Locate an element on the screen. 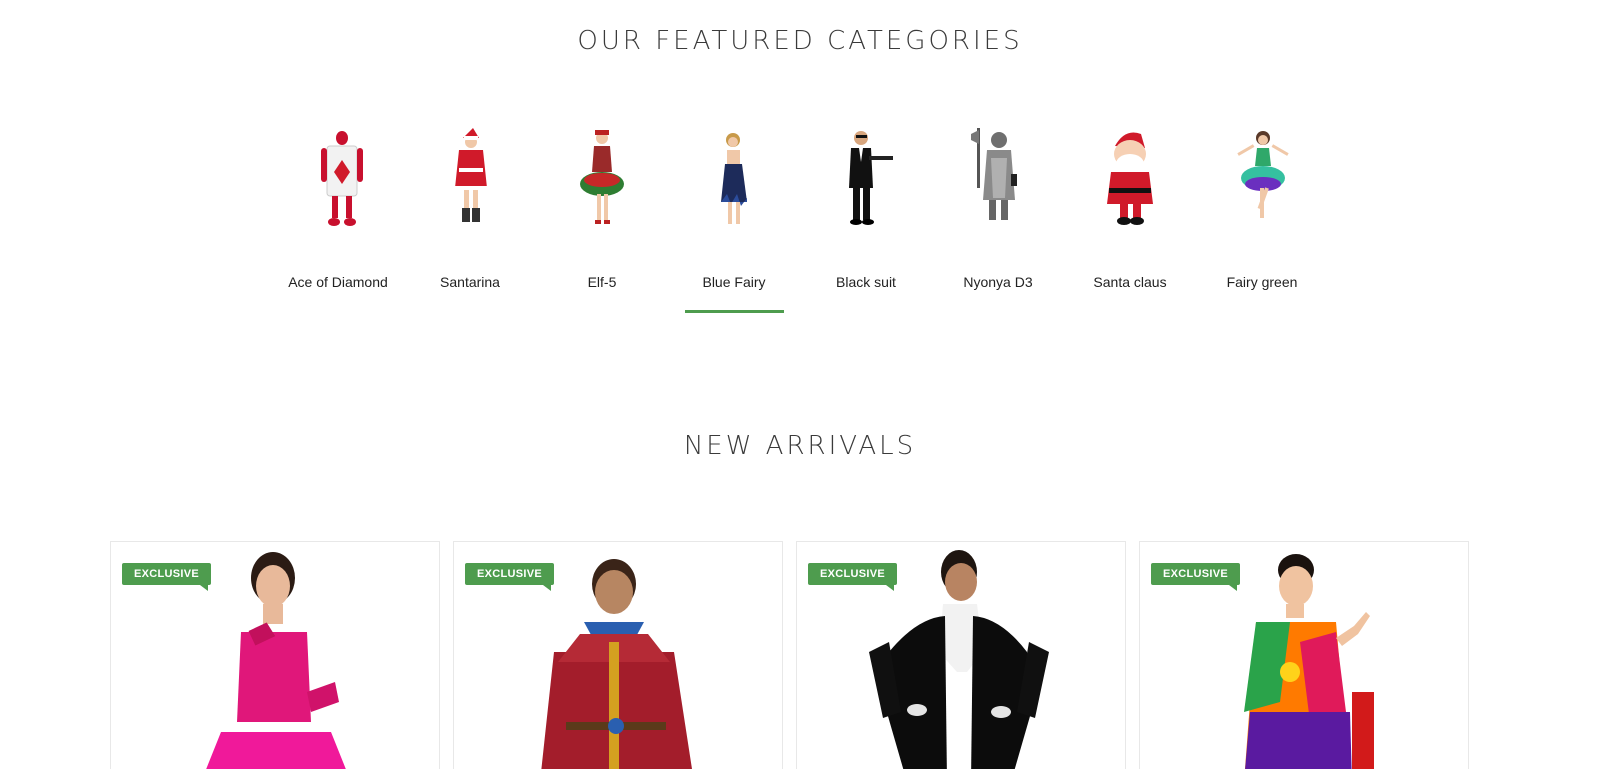  category-label: Fairy green is located at coordinates (1262, 282).